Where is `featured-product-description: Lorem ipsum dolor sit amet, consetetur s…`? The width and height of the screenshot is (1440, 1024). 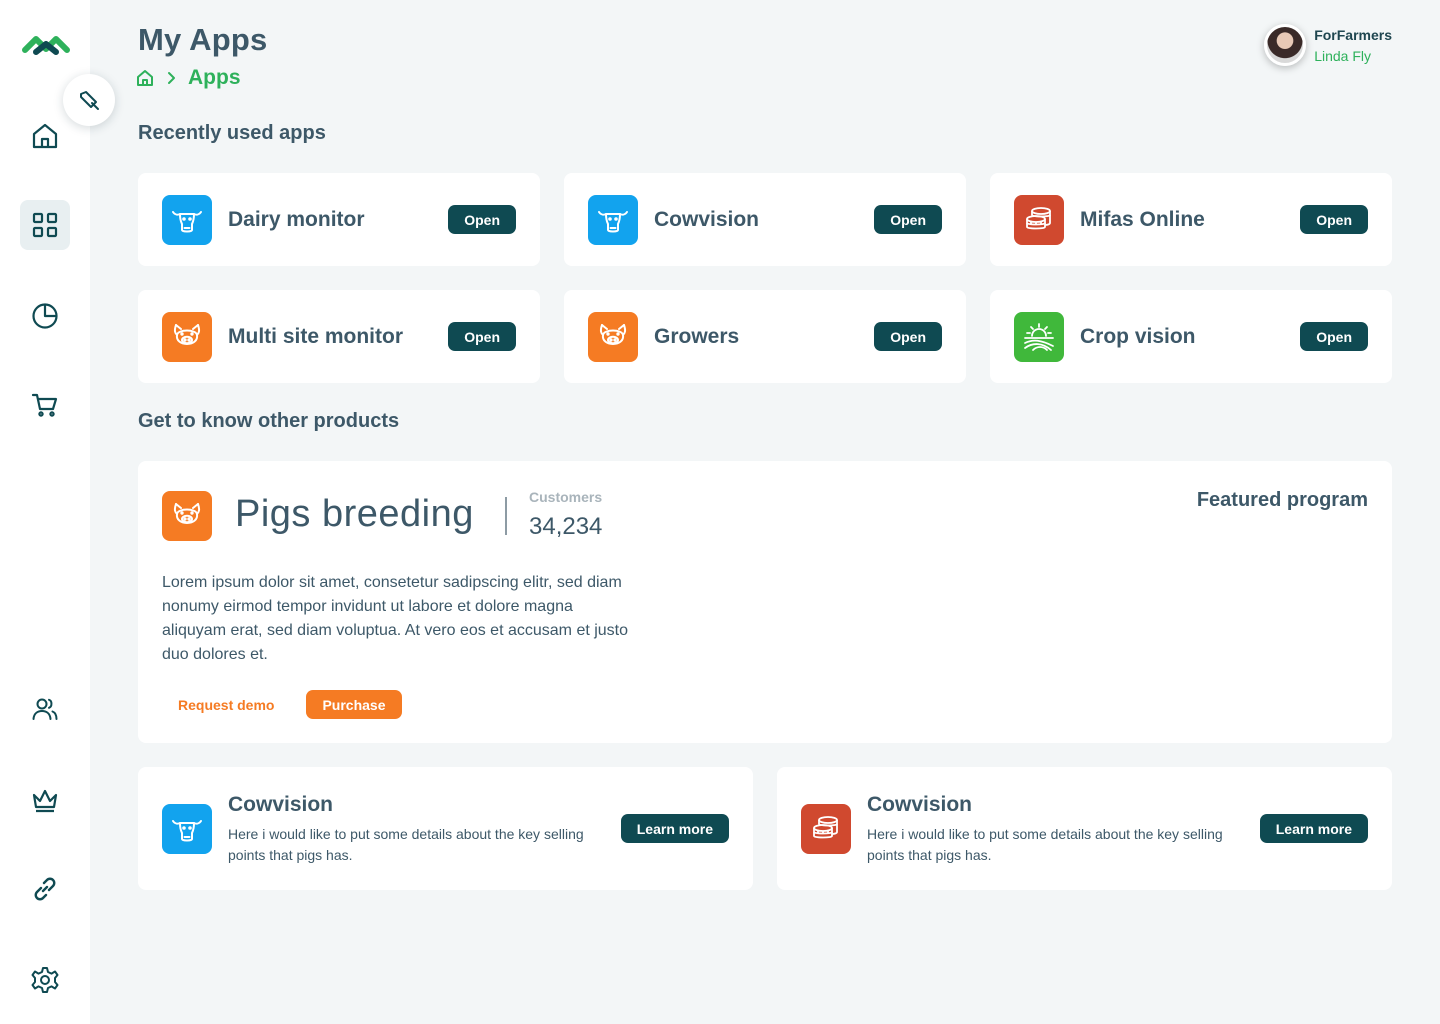 featured-product-description: Lorem ipsum dolor sit amet, consetetur s… is located at coordinates (395, 618).